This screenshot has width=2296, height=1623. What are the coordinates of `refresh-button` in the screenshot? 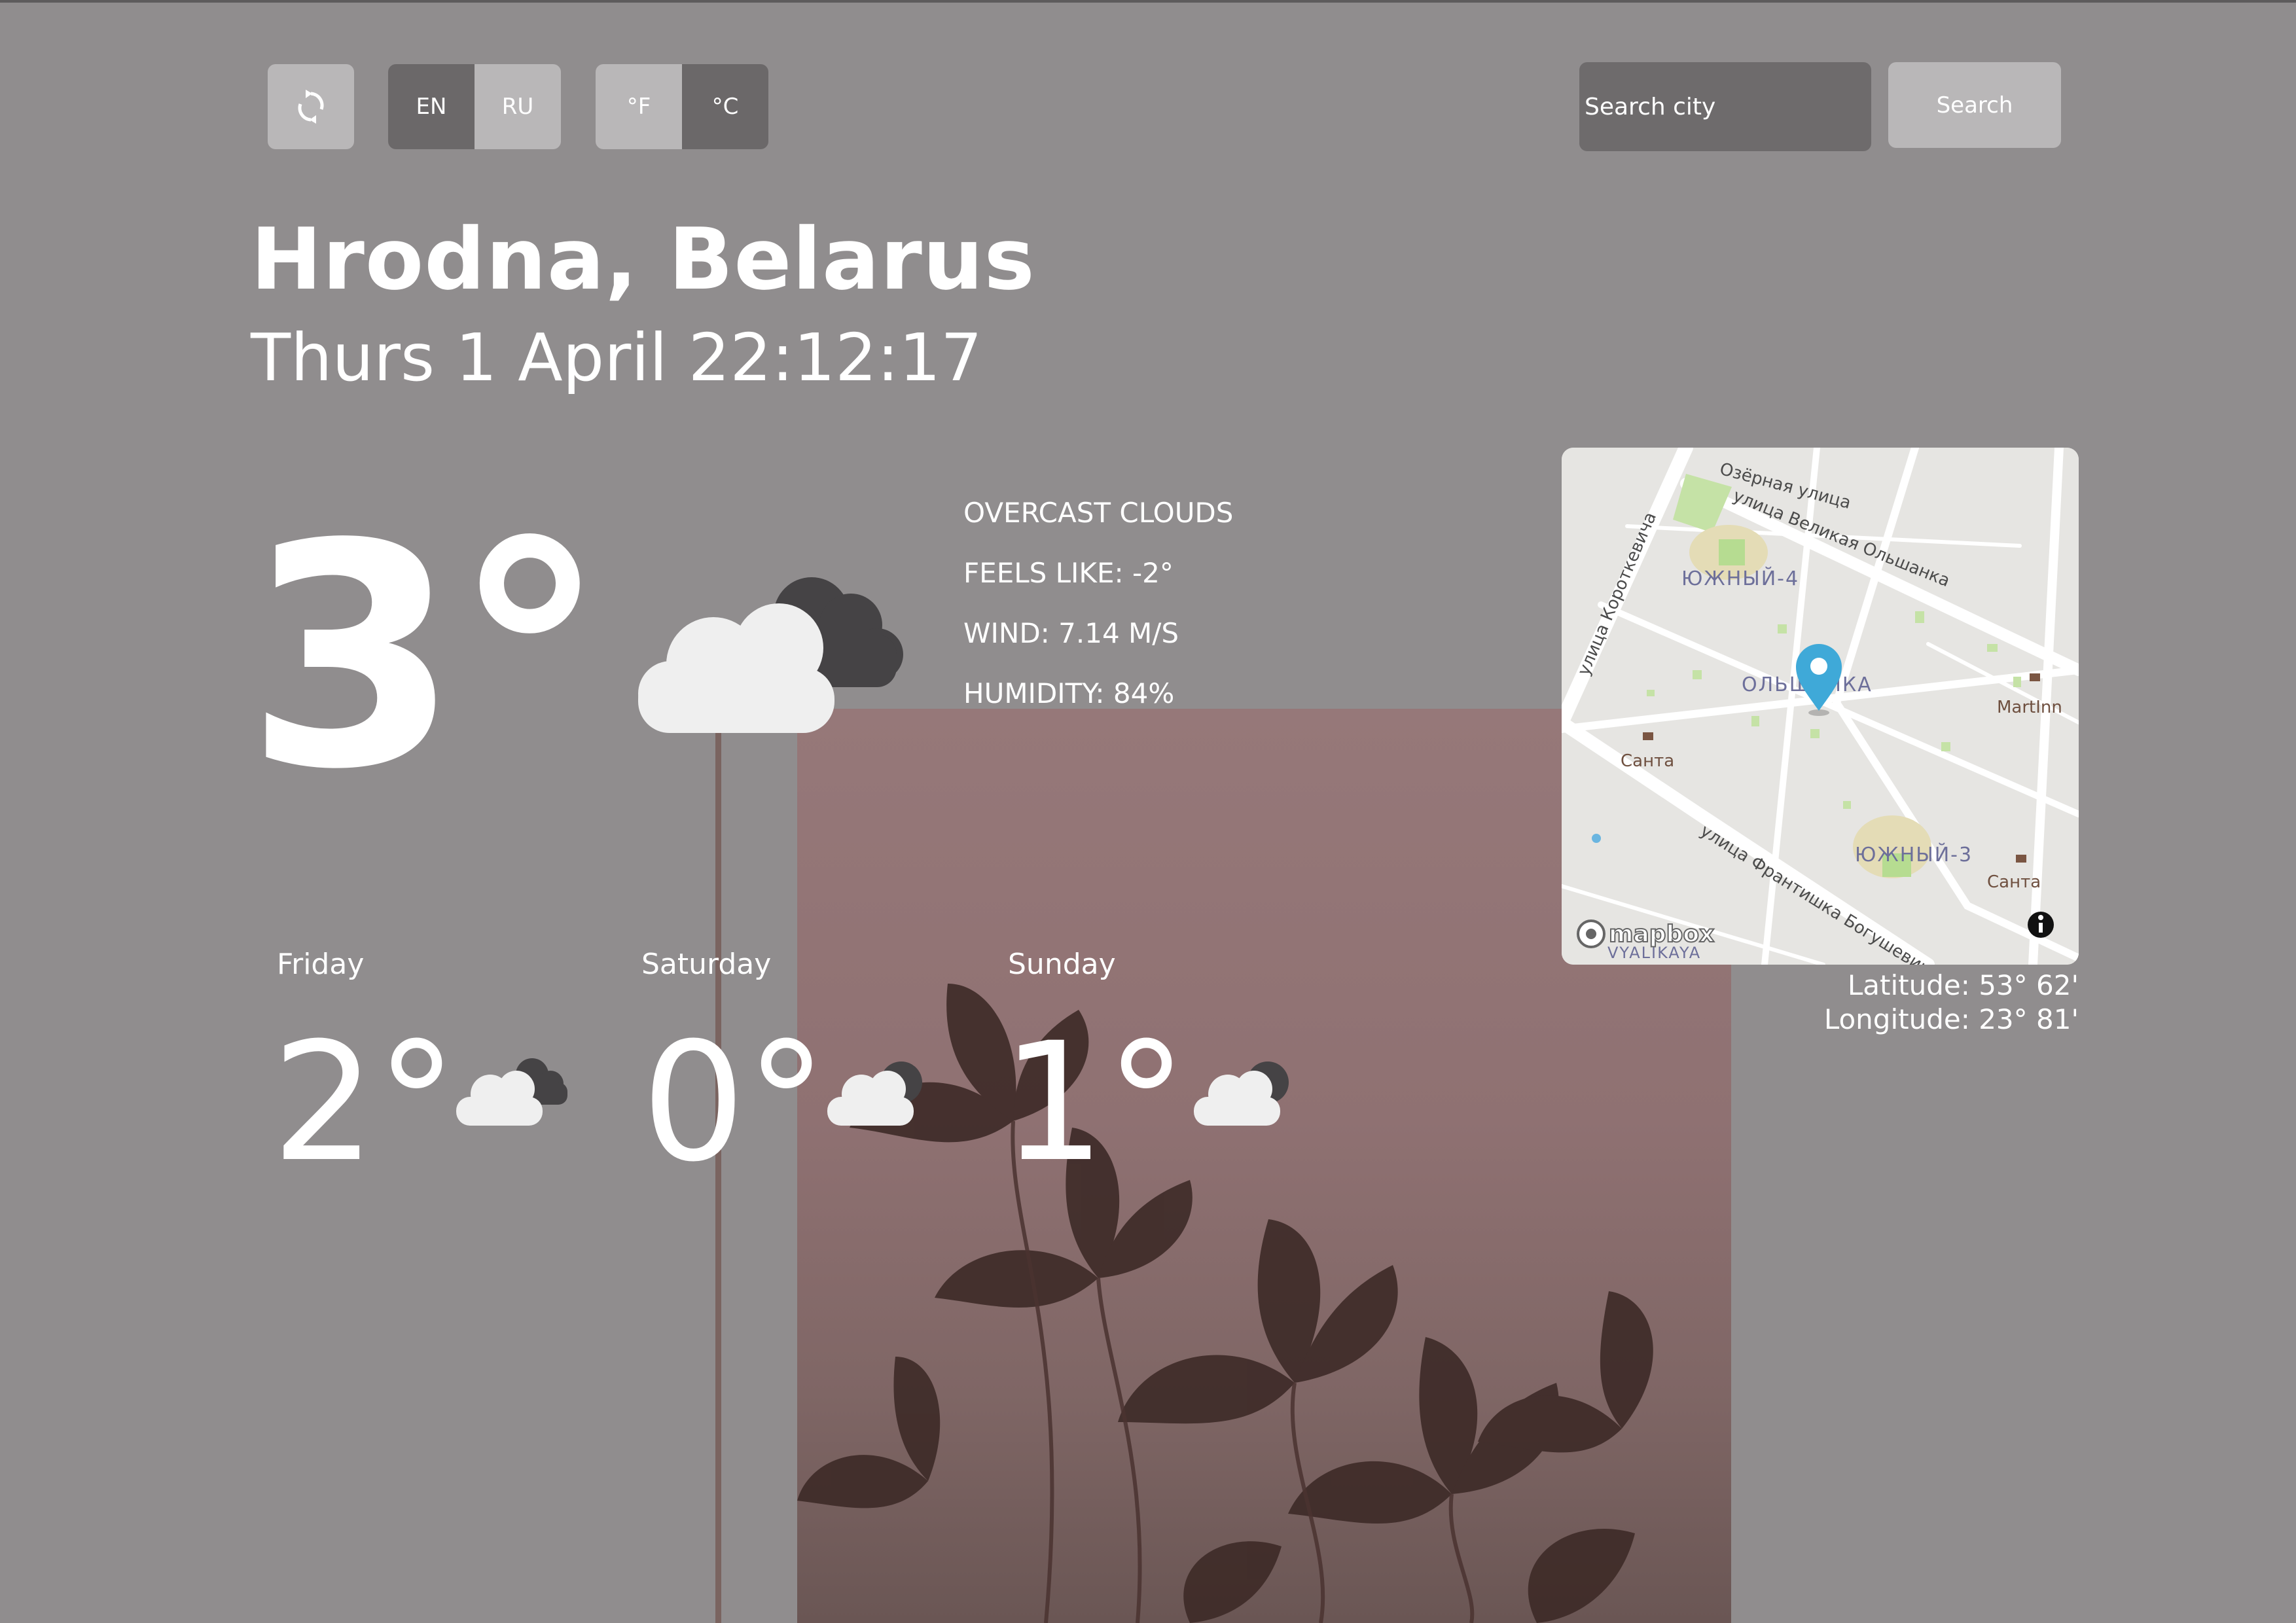 It's located at (311, 106).